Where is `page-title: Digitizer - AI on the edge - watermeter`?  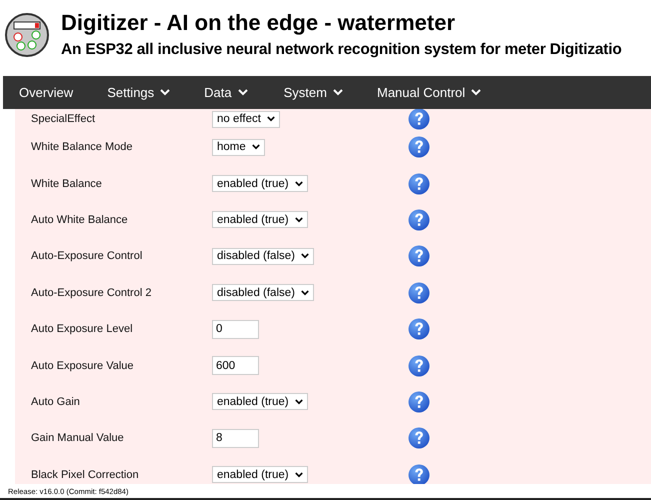
page-title: Digitizer - AI on the edge - watermeter is located at coordinates (258, 23).